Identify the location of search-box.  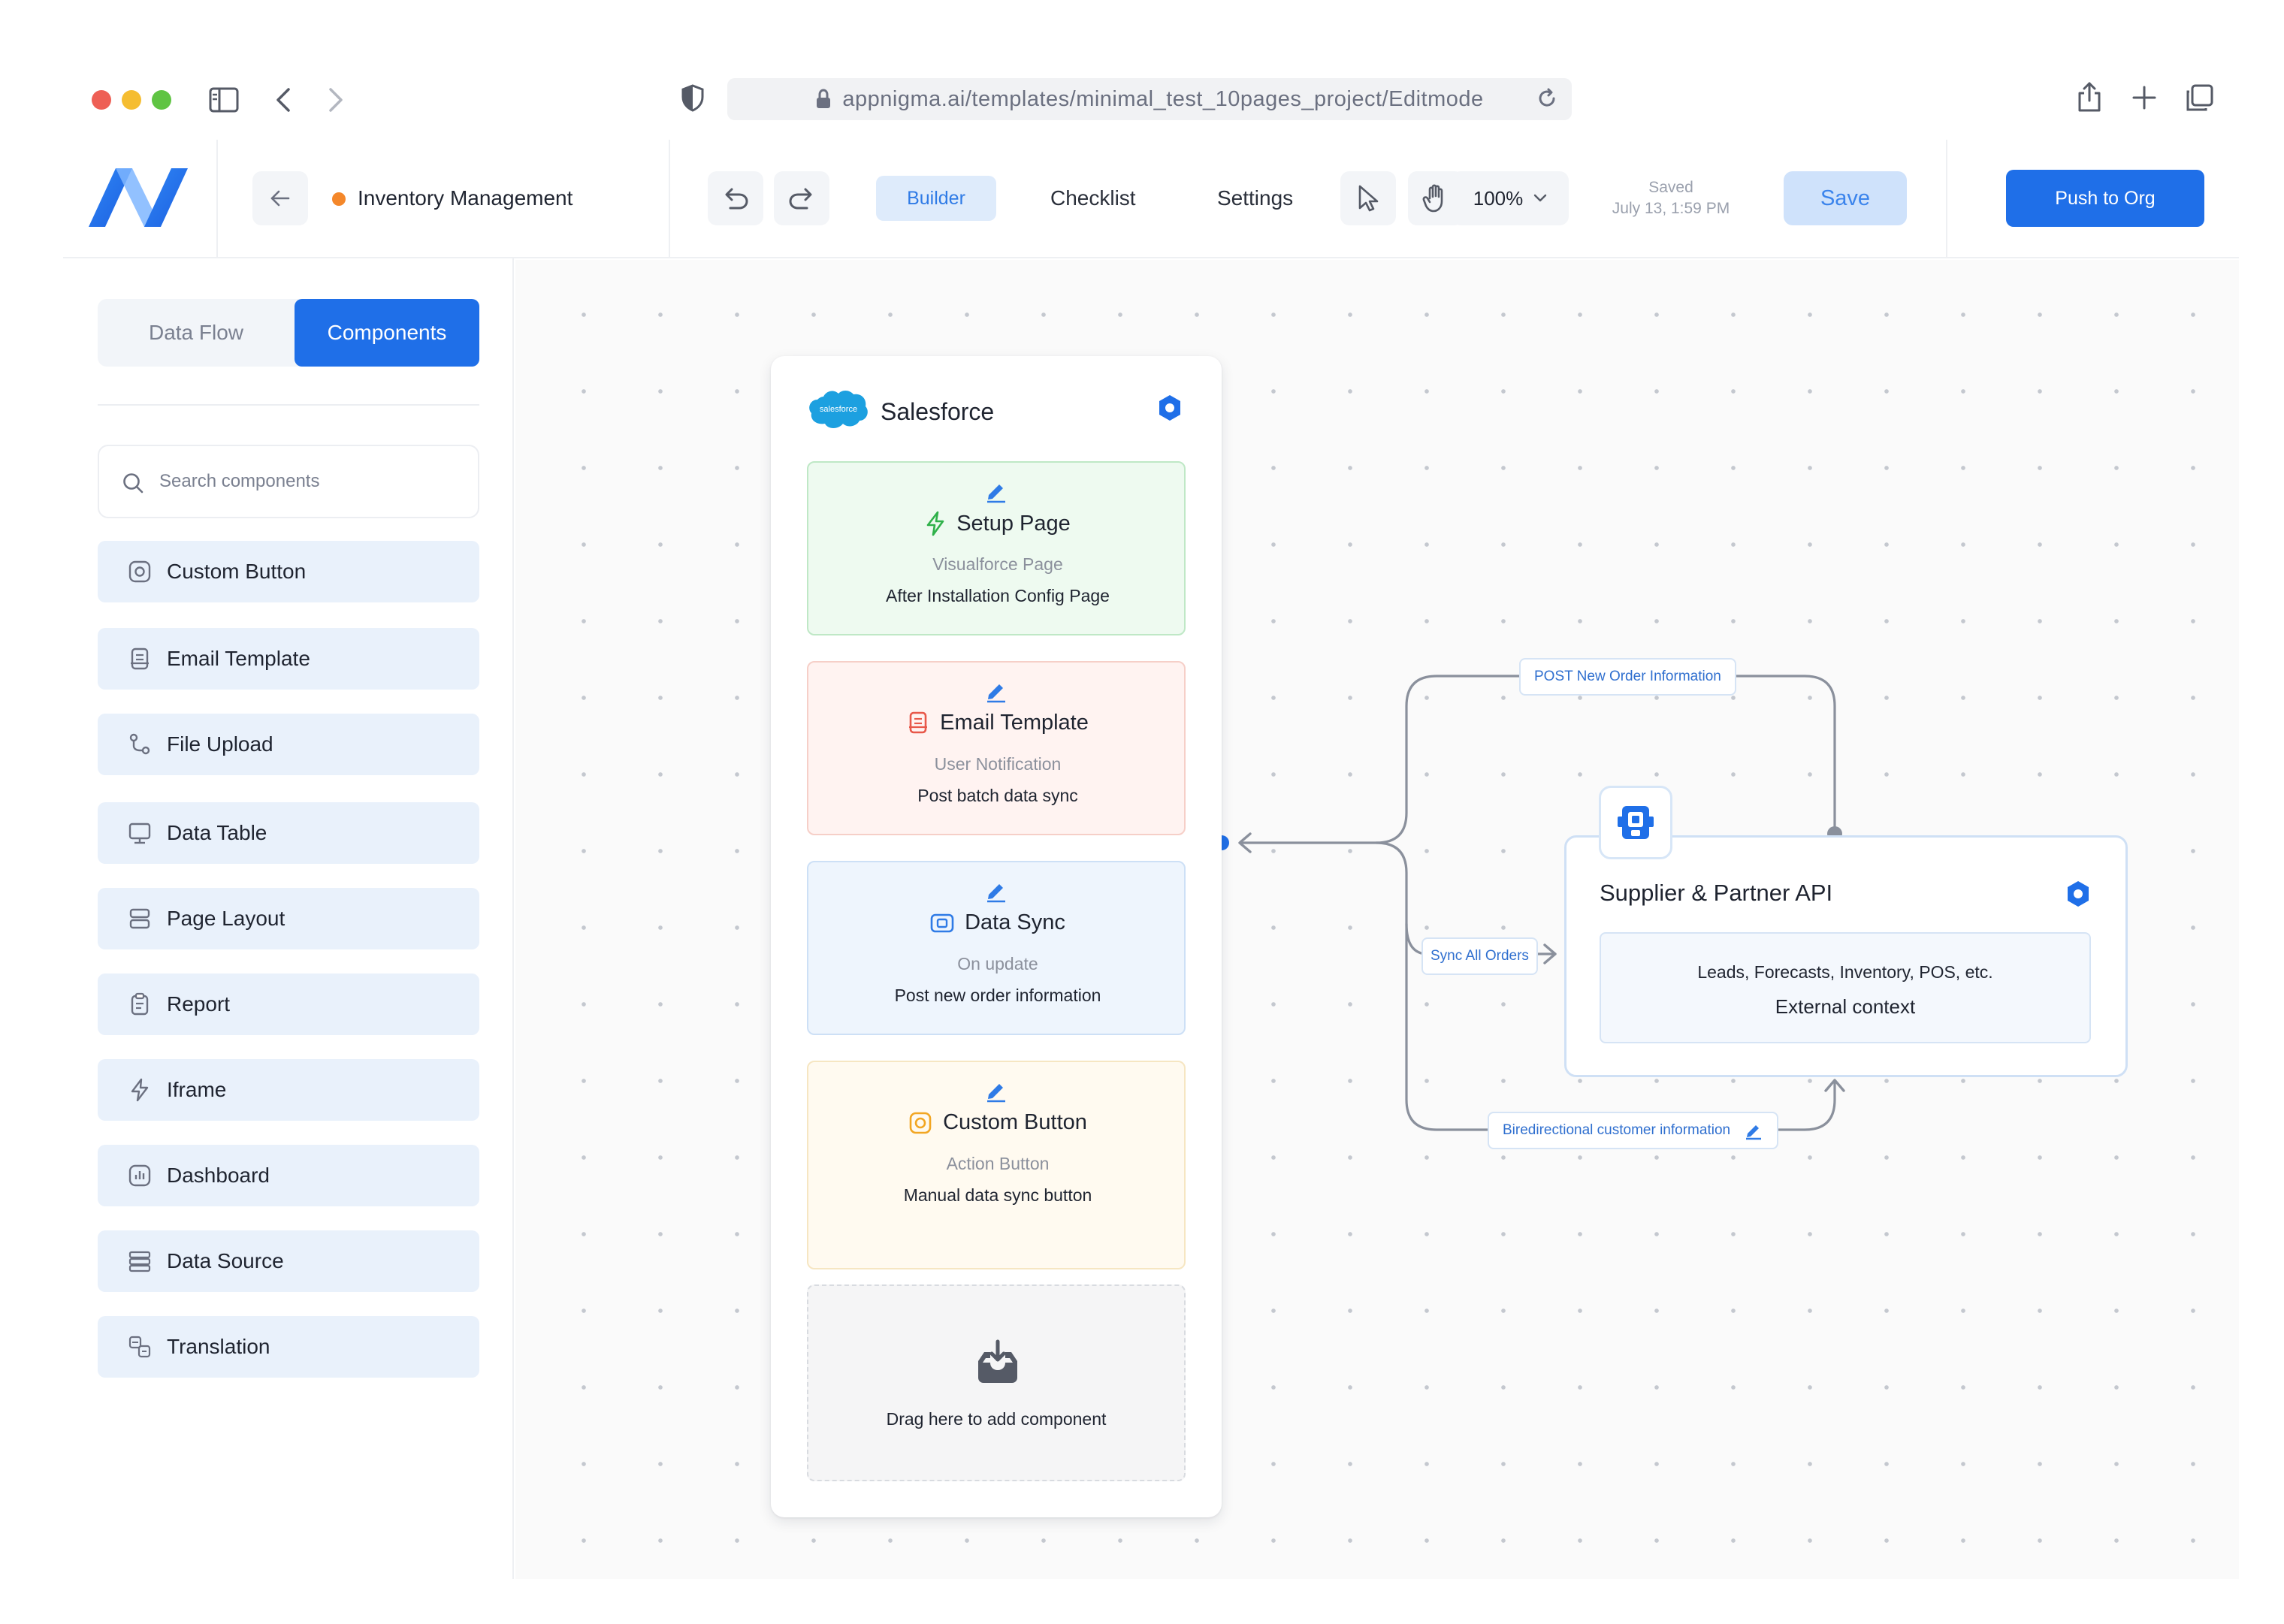
(288, 481).